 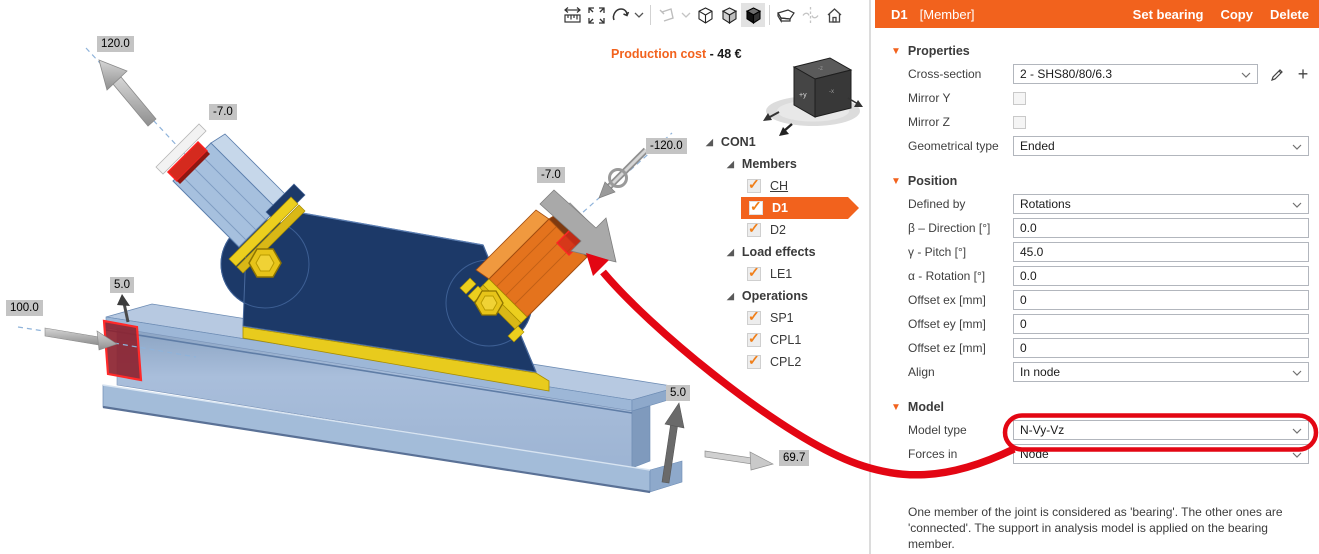 I want to click on offset-ex-label: Offset ex [mm], so click(x=947, y=300).